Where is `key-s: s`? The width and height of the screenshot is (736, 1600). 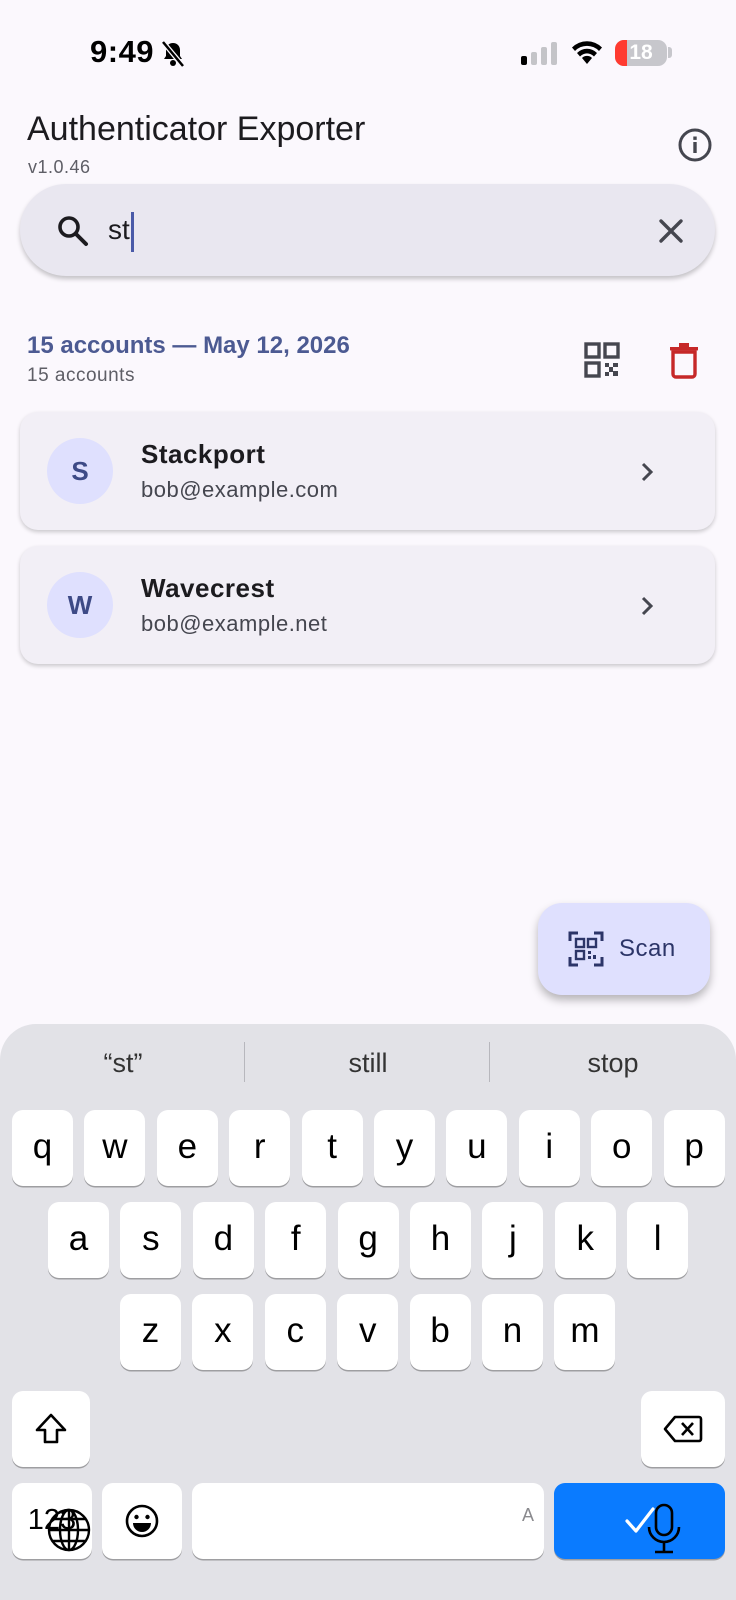 key-s: s is located at coordinates (151, 1240).